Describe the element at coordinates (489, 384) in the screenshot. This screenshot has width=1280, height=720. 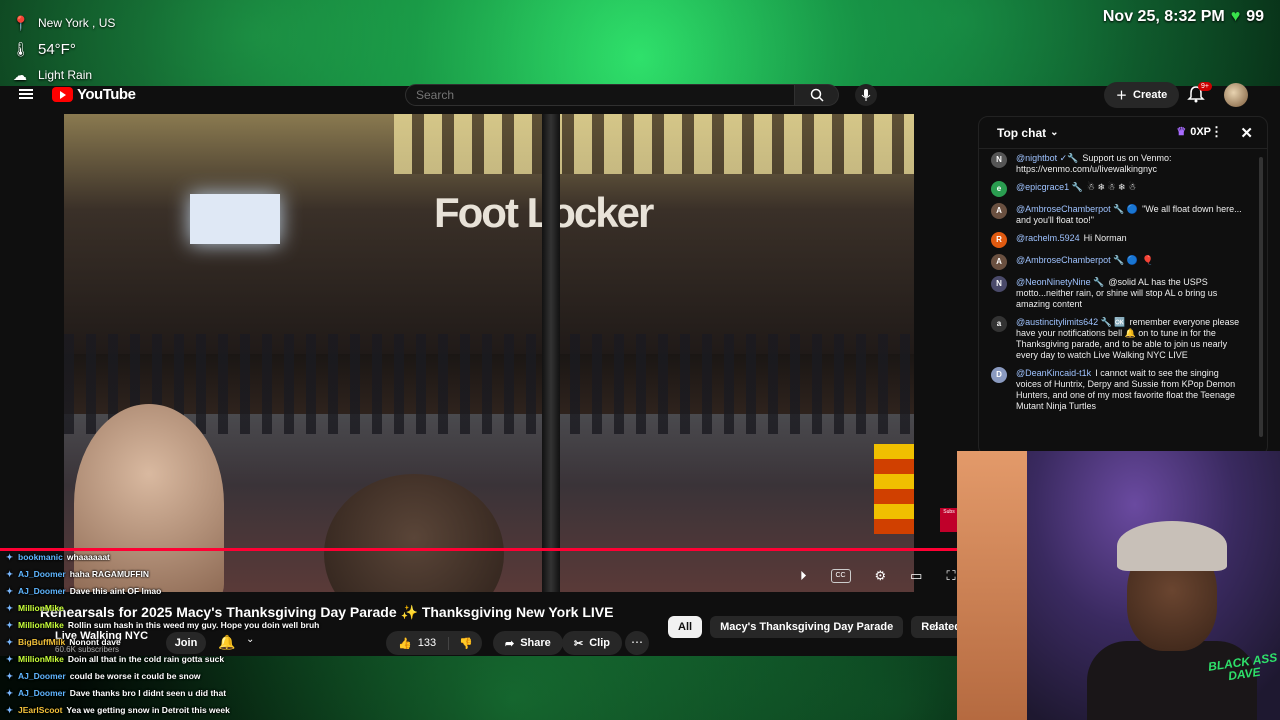
I see `video-scene-crowd` at that location.